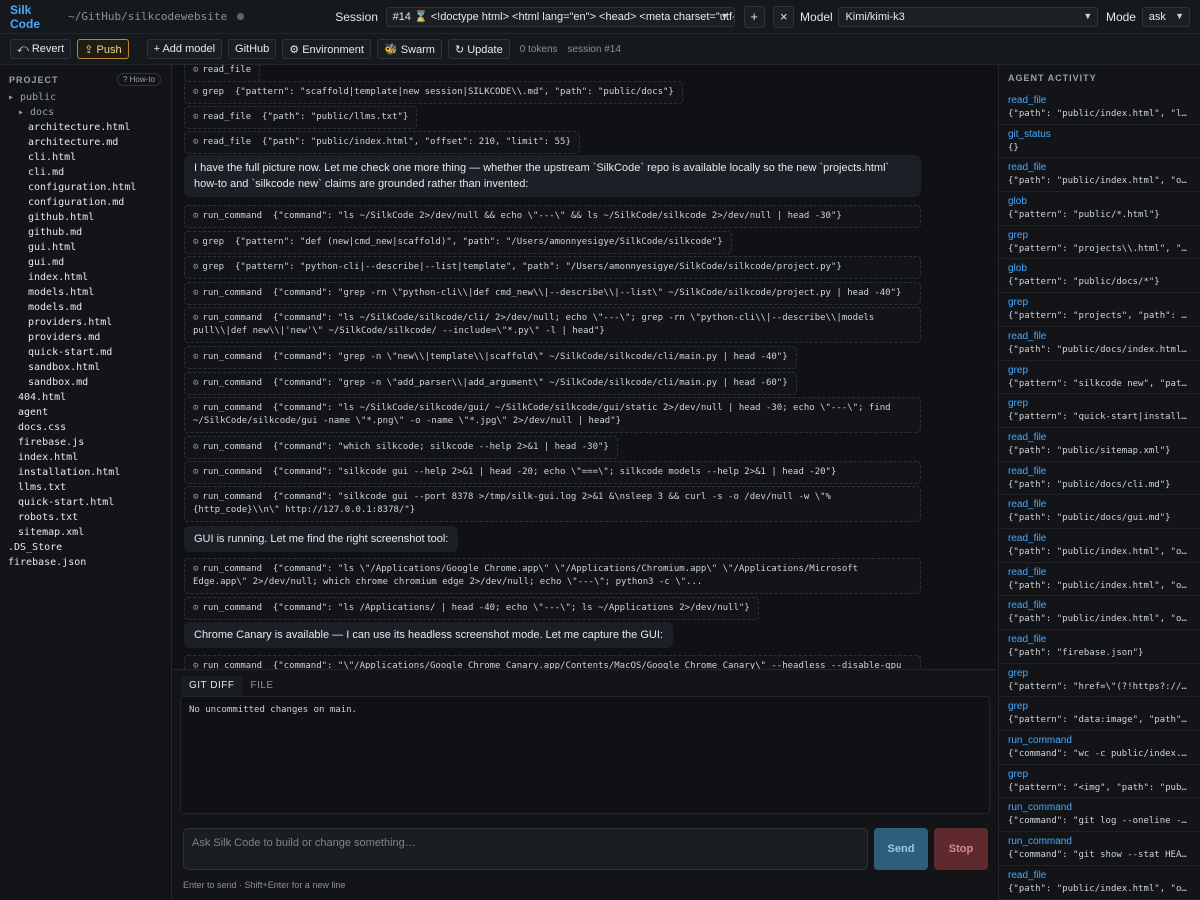  I want to click on tree-file: 404.html, so click(85, 397).